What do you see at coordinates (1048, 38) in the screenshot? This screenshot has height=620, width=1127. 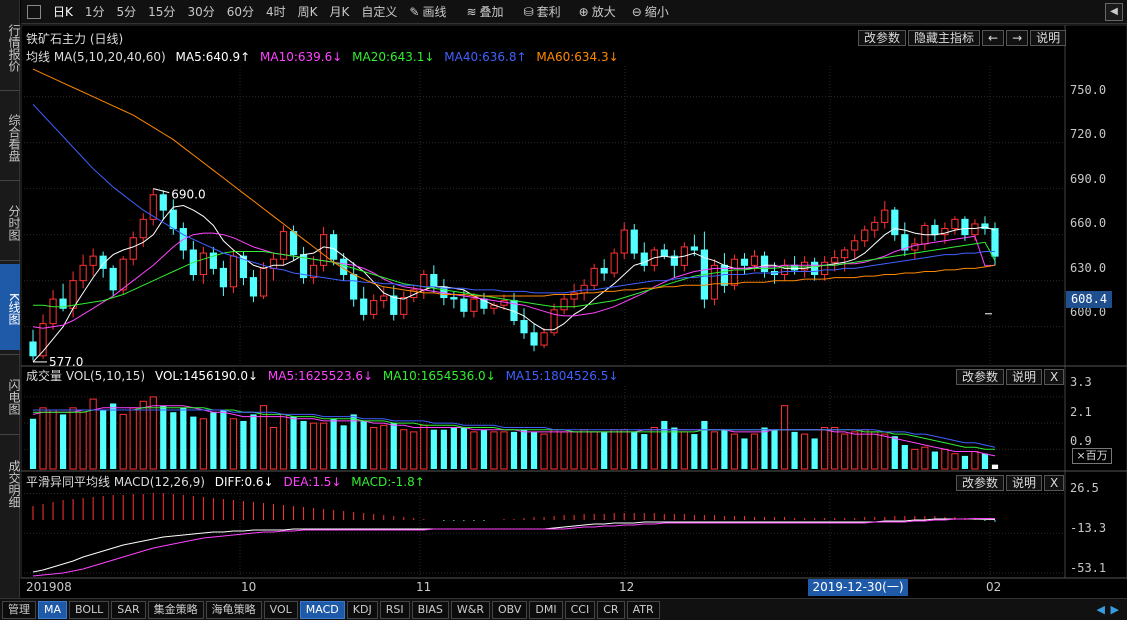 I see `main-help-button: 说明` at bounding box center [1048, 38].